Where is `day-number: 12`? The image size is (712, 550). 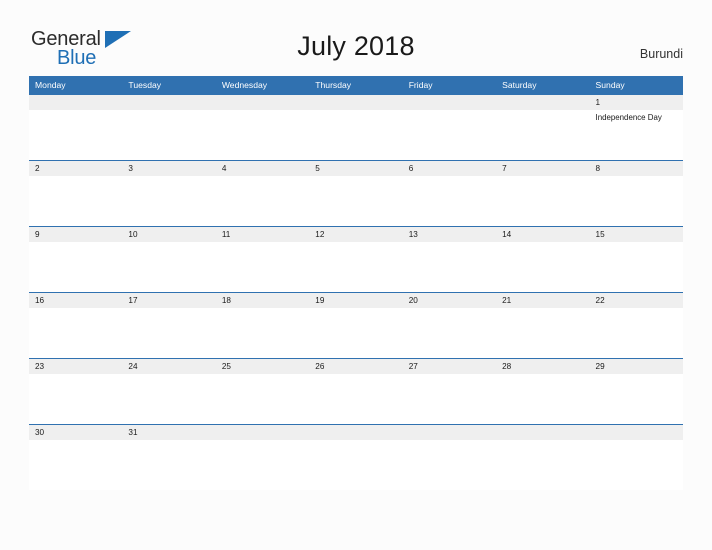 day-number: 12 is located at coordinates (355, 234).